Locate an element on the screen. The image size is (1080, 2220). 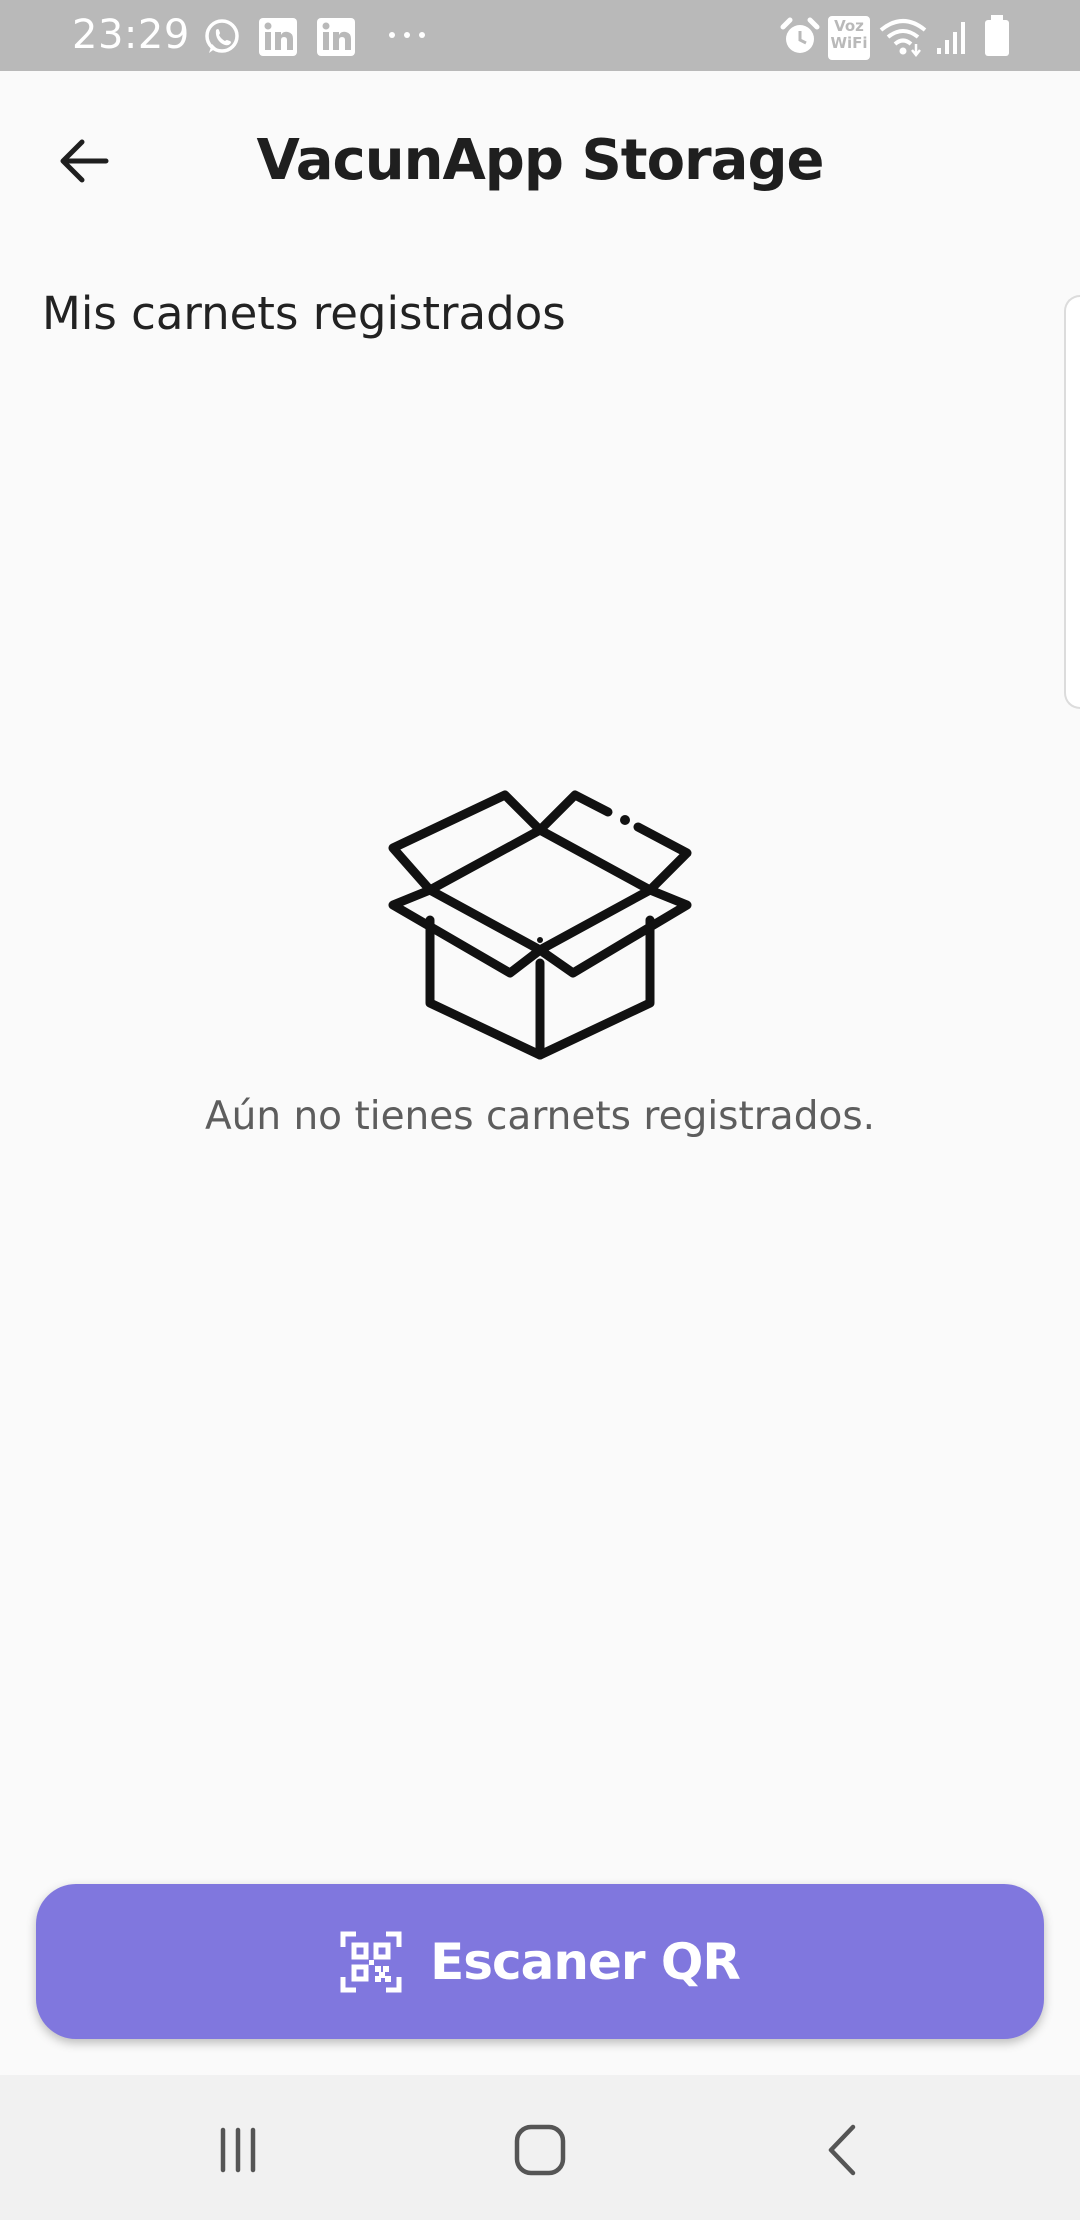
battery-icon is located at coordinates (997, 35).